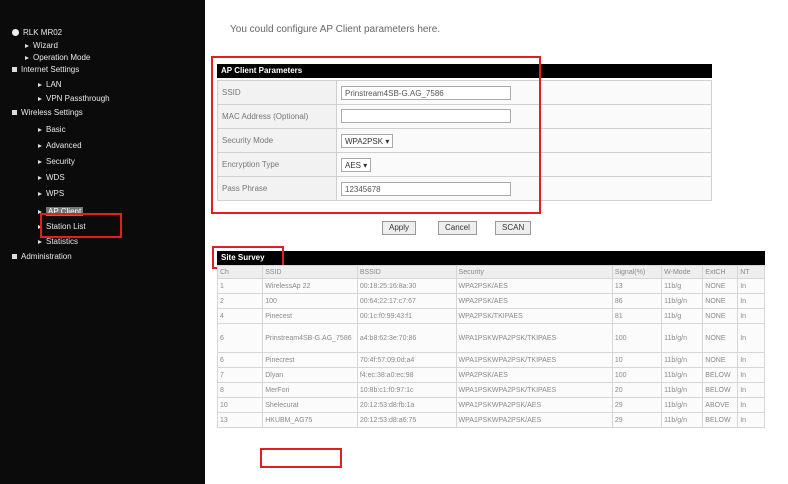 The height and width of the screenshot is (484, 788). What do you see at coordinates (47, 113) in the screenshot?
I see `sidebar-item-wireless-settings: Wireless Settings` at bounding box center [47, 113].